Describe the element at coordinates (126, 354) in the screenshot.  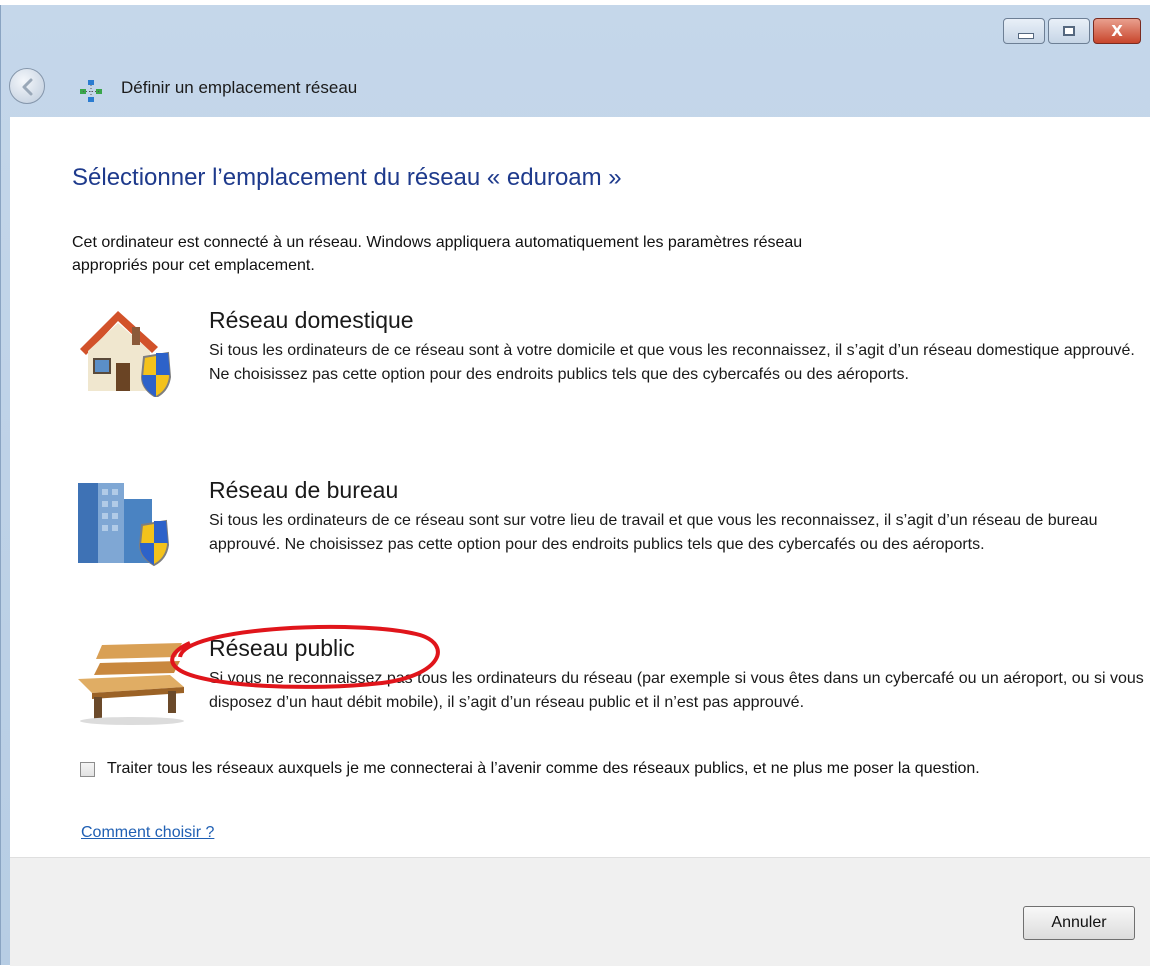
I see `house-shield-icon` at that location.